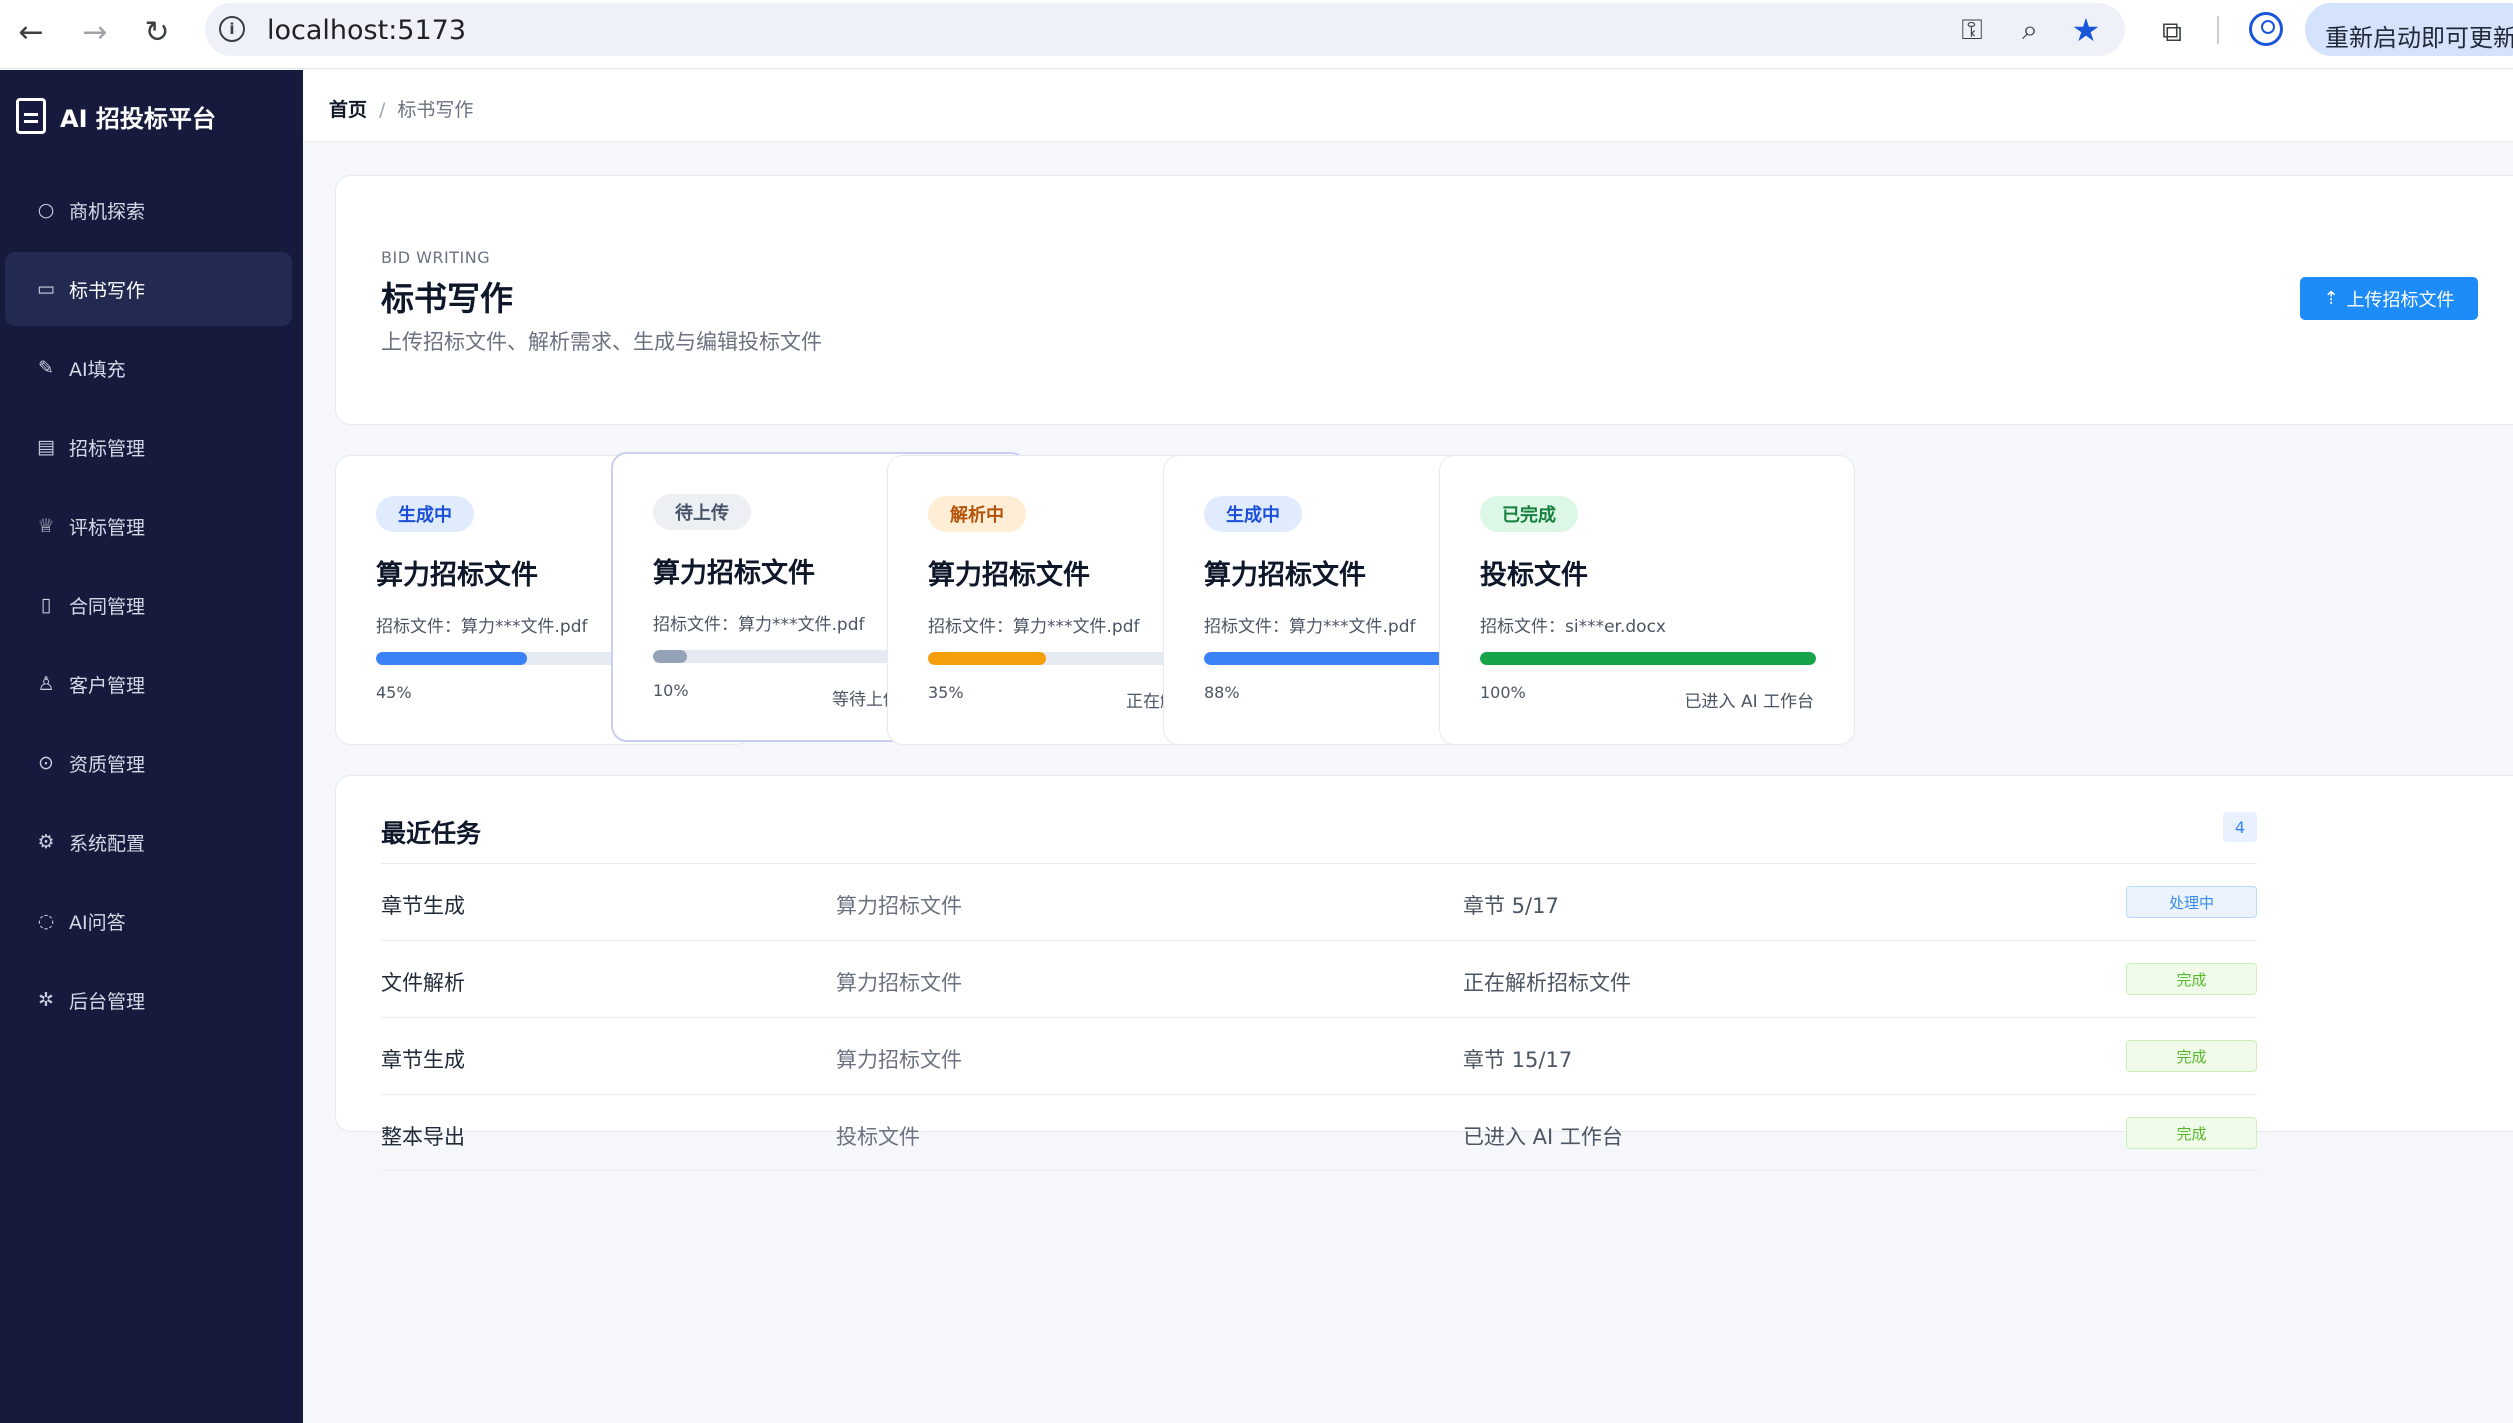 The width and height of the screenshot is (2513, 1423). I want to click on sidebar-item-opportunity: ○ 商机探索, so click(148, 210).